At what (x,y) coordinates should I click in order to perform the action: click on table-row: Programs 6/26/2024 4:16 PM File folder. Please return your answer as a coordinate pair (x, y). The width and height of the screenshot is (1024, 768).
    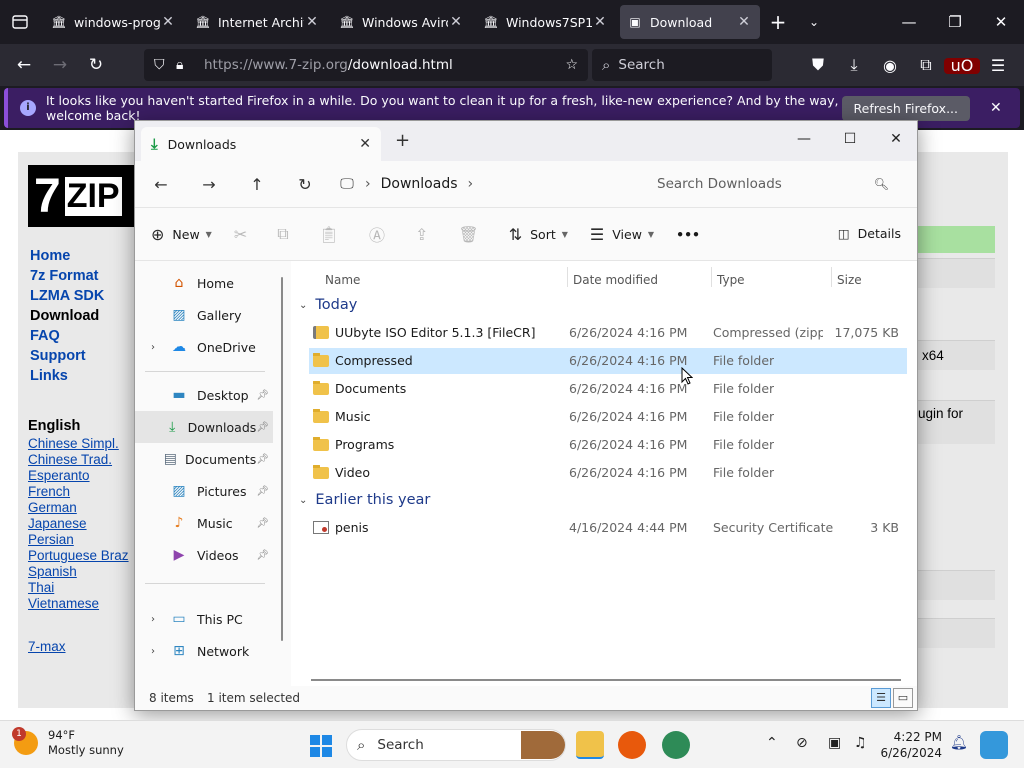
    Looking at the image, I should click on (608, 445).